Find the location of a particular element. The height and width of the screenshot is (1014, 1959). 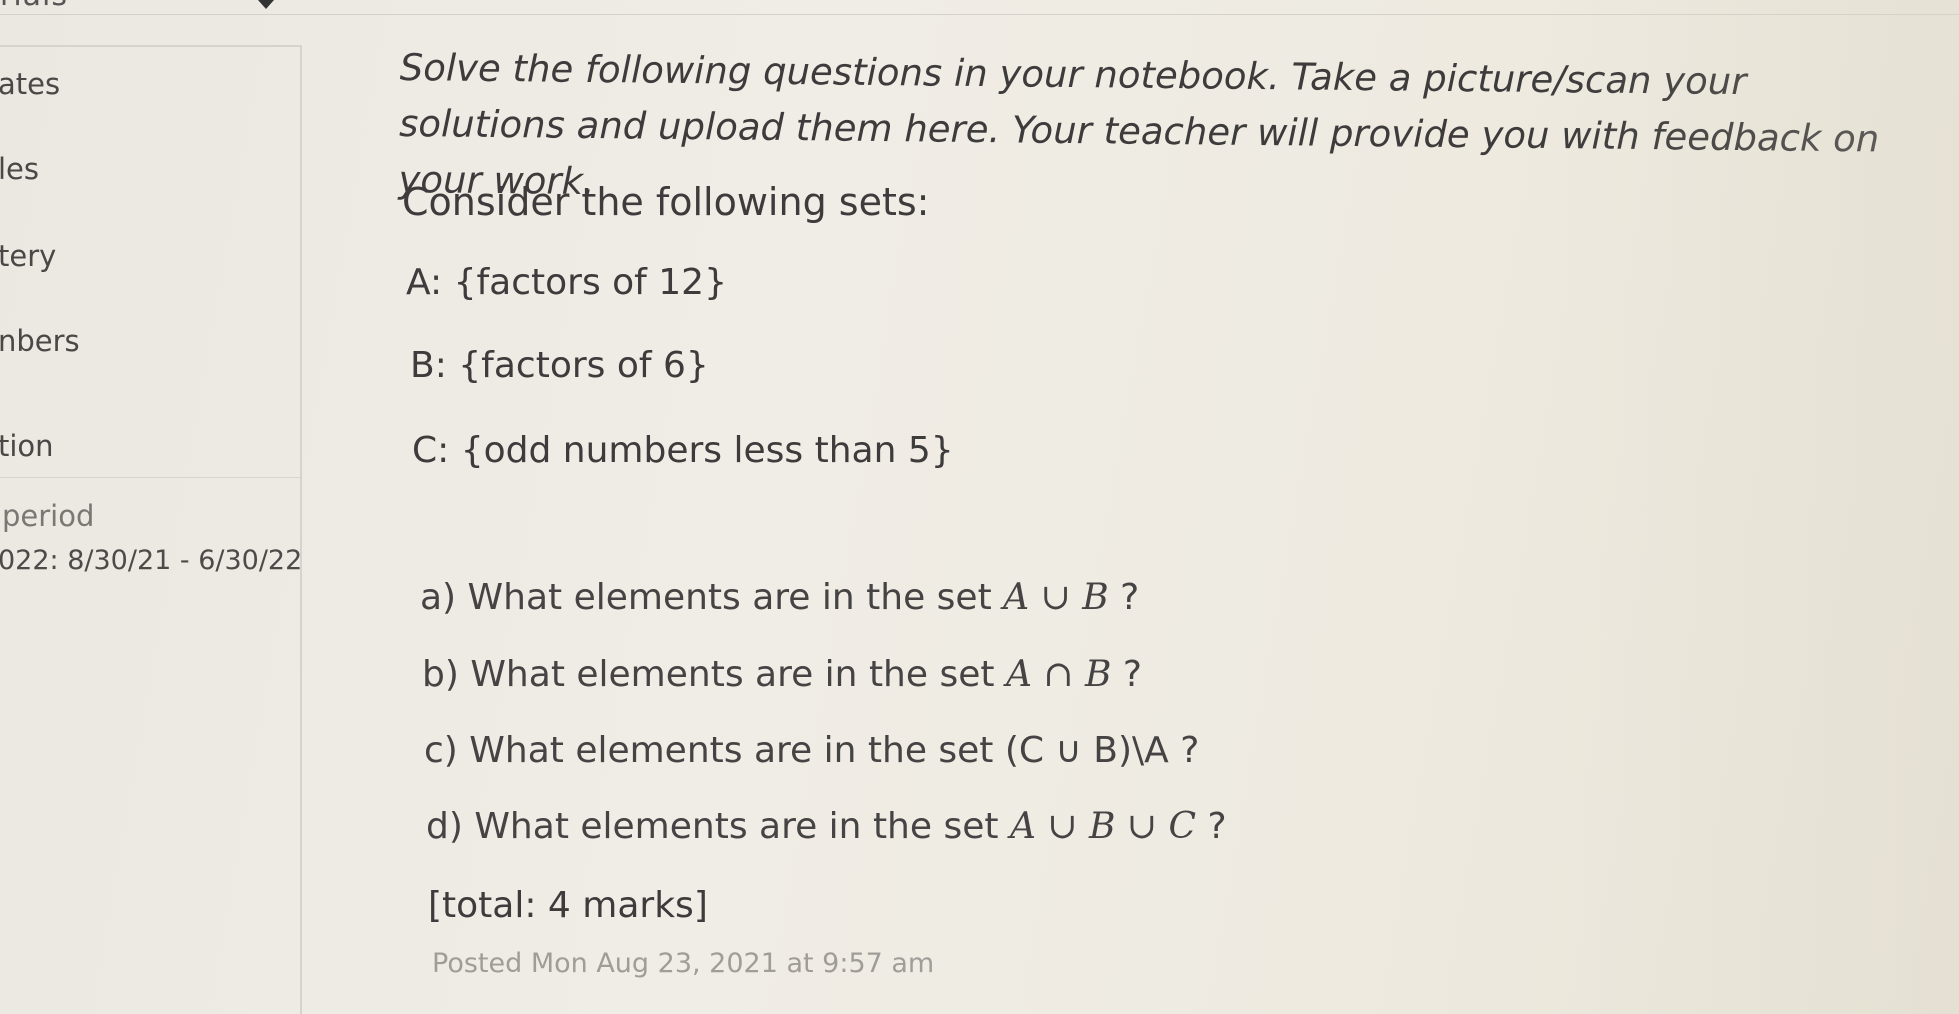

question-a-math: A ∪ B is located at coordinates (1056, 597).